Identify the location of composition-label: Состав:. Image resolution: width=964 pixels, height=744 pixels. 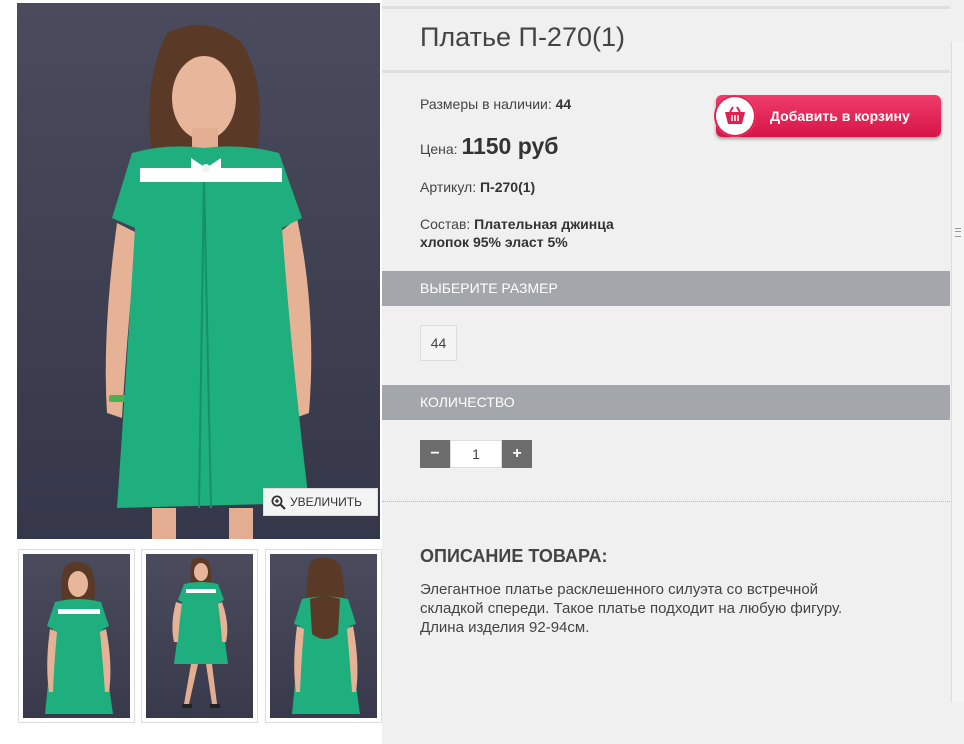
(445, 224).